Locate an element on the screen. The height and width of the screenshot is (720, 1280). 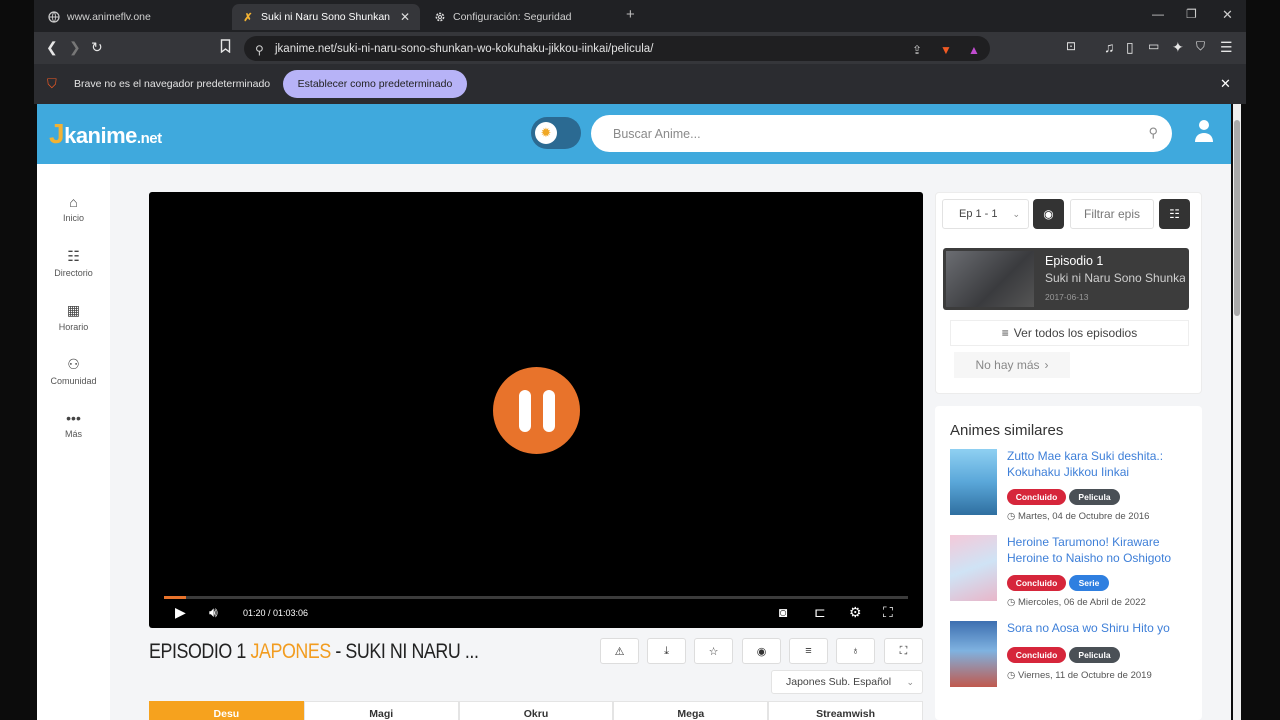
episode-range-select: Ep 1 - 1 ⌄ is located at coordinates (985, 214).